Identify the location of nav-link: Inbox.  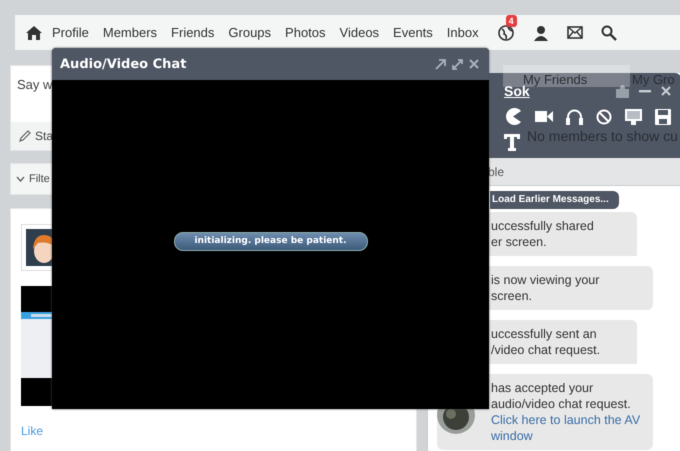
(462, 32).